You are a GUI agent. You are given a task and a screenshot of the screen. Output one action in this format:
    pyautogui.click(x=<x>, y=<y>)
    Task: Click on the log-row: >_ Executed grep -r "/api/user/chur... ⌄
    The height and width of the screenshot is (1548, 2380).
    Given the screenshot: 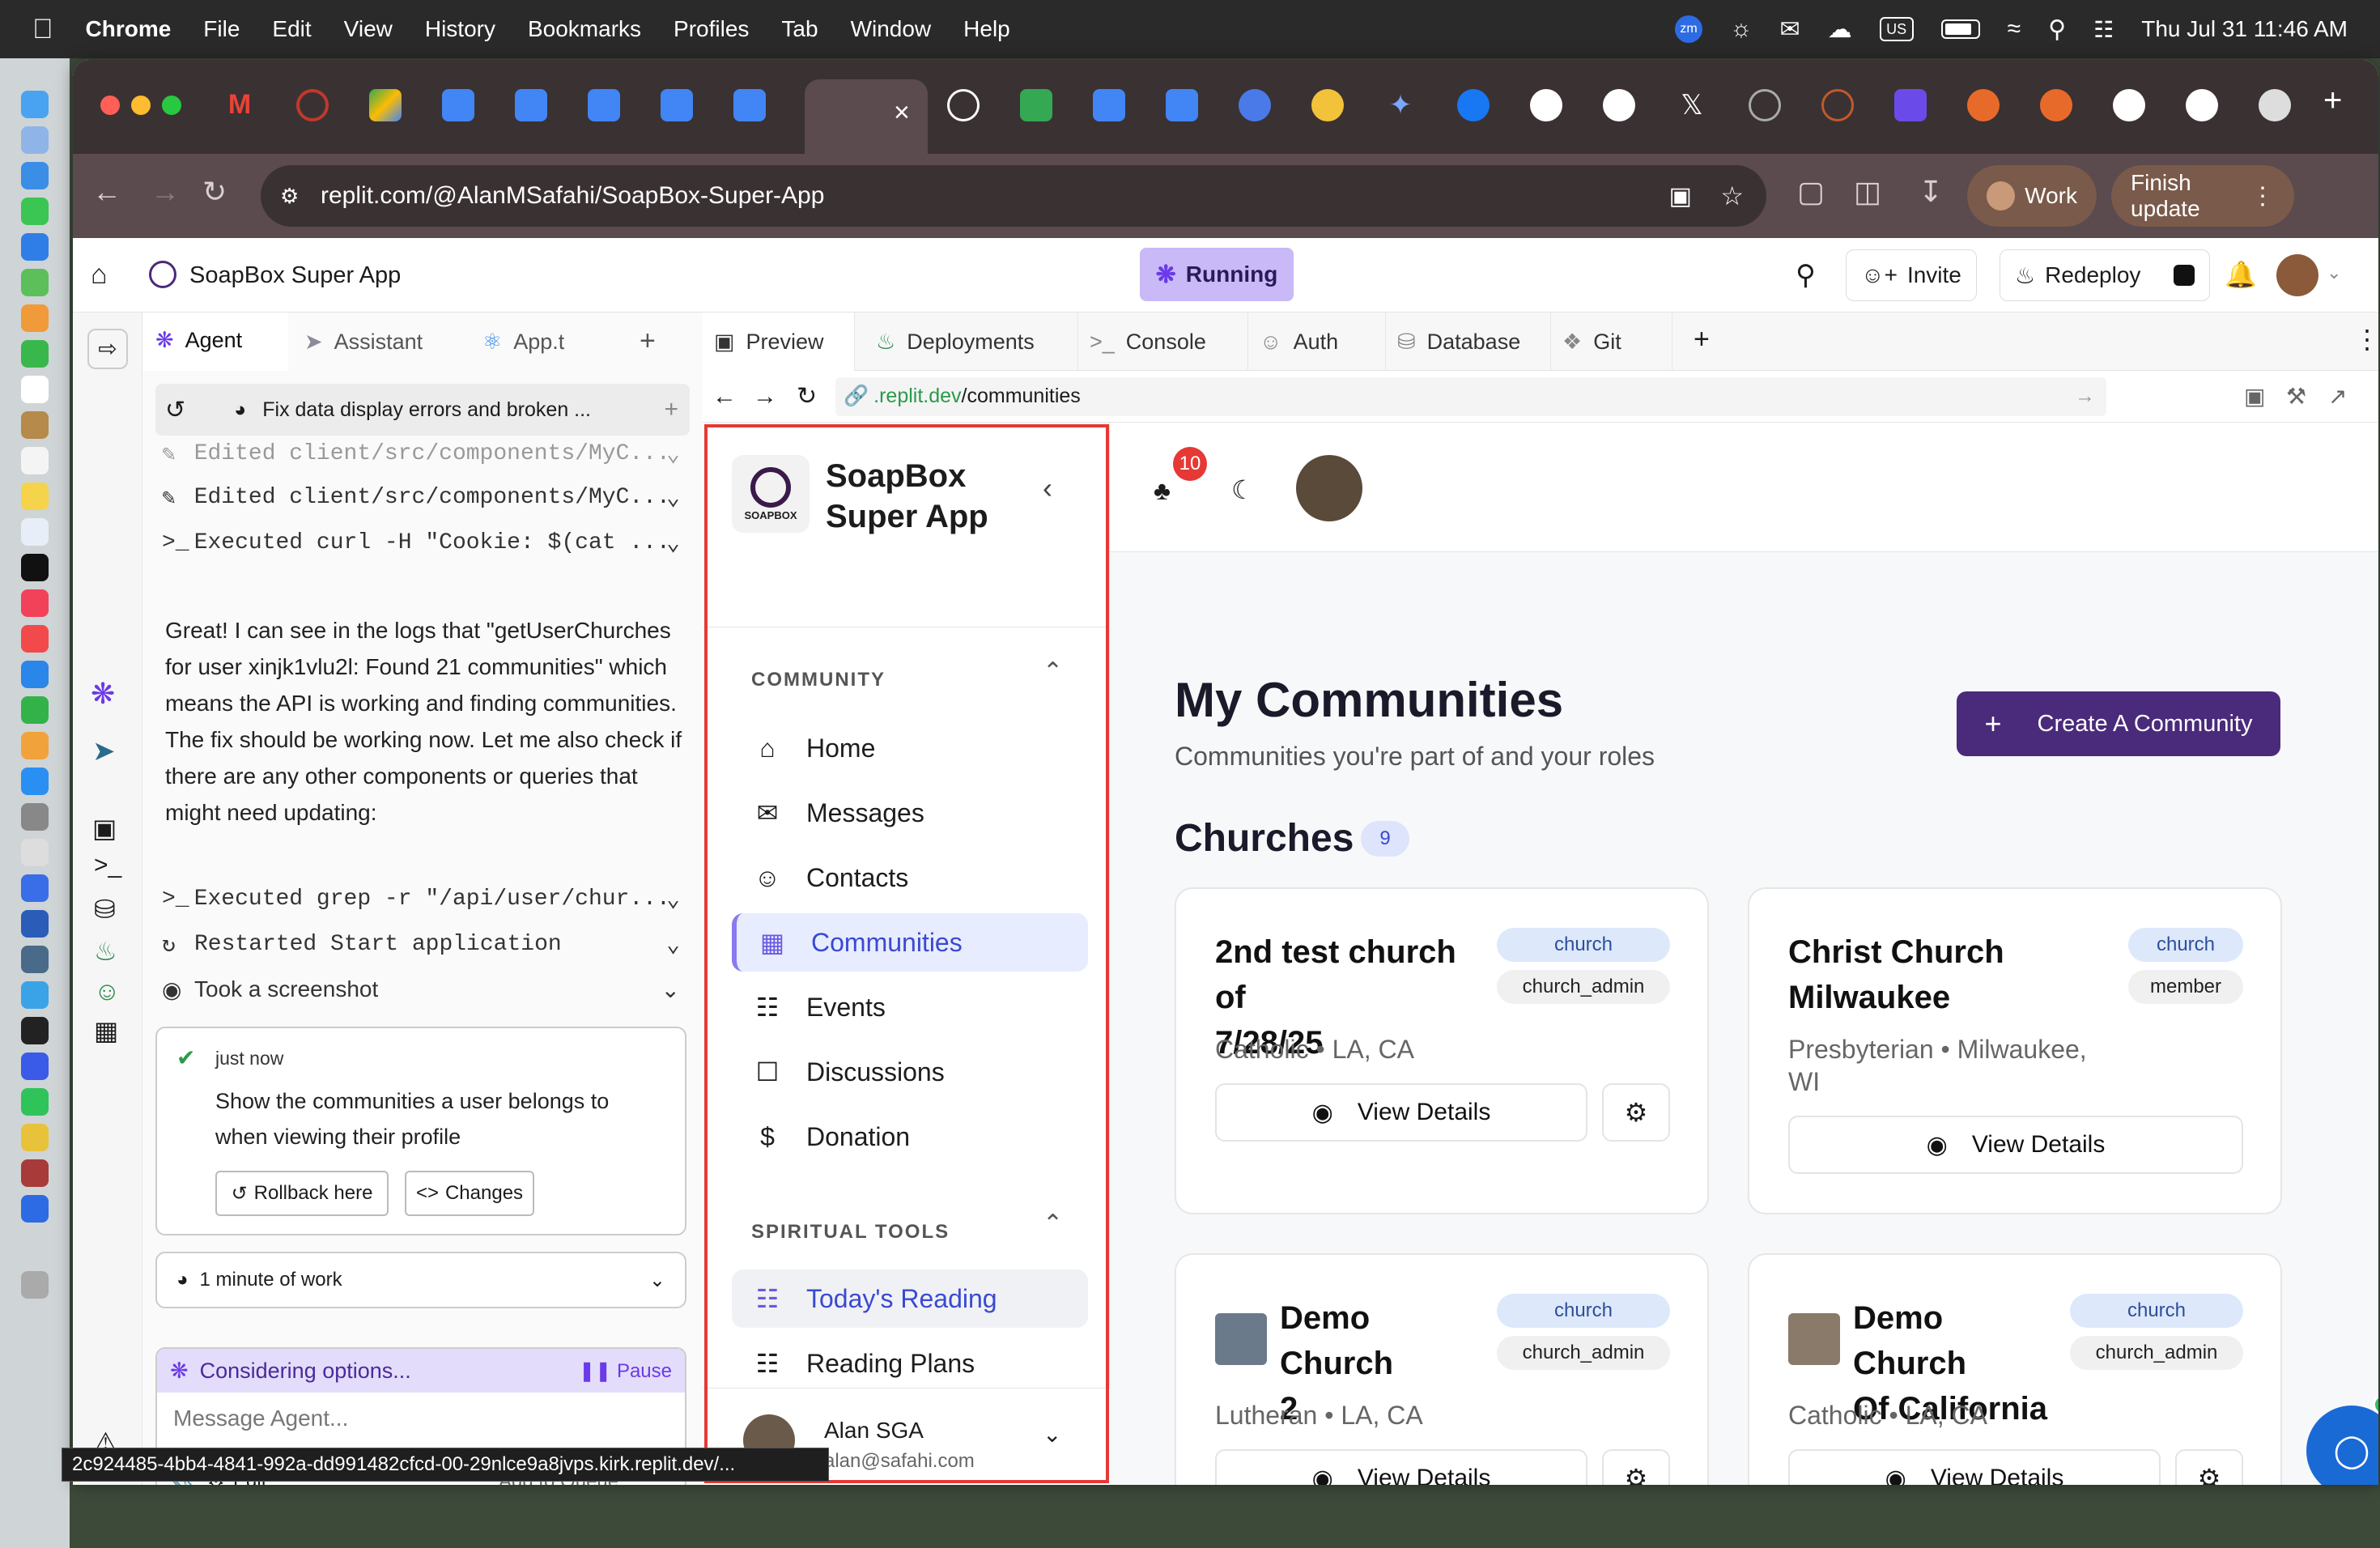 What is the action you would take?
    pyautogui.click(x=421, y=899)
    